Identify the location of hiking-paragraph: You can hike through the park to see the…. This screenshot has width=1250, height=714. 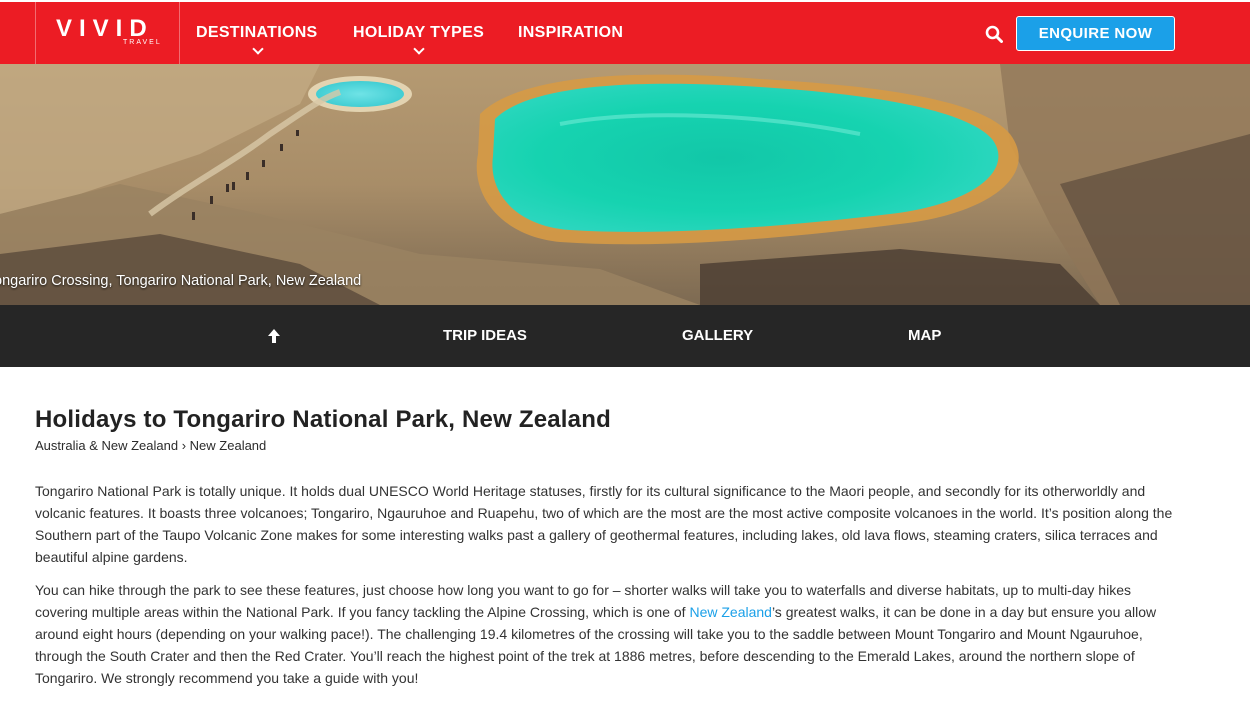
(610, 634).